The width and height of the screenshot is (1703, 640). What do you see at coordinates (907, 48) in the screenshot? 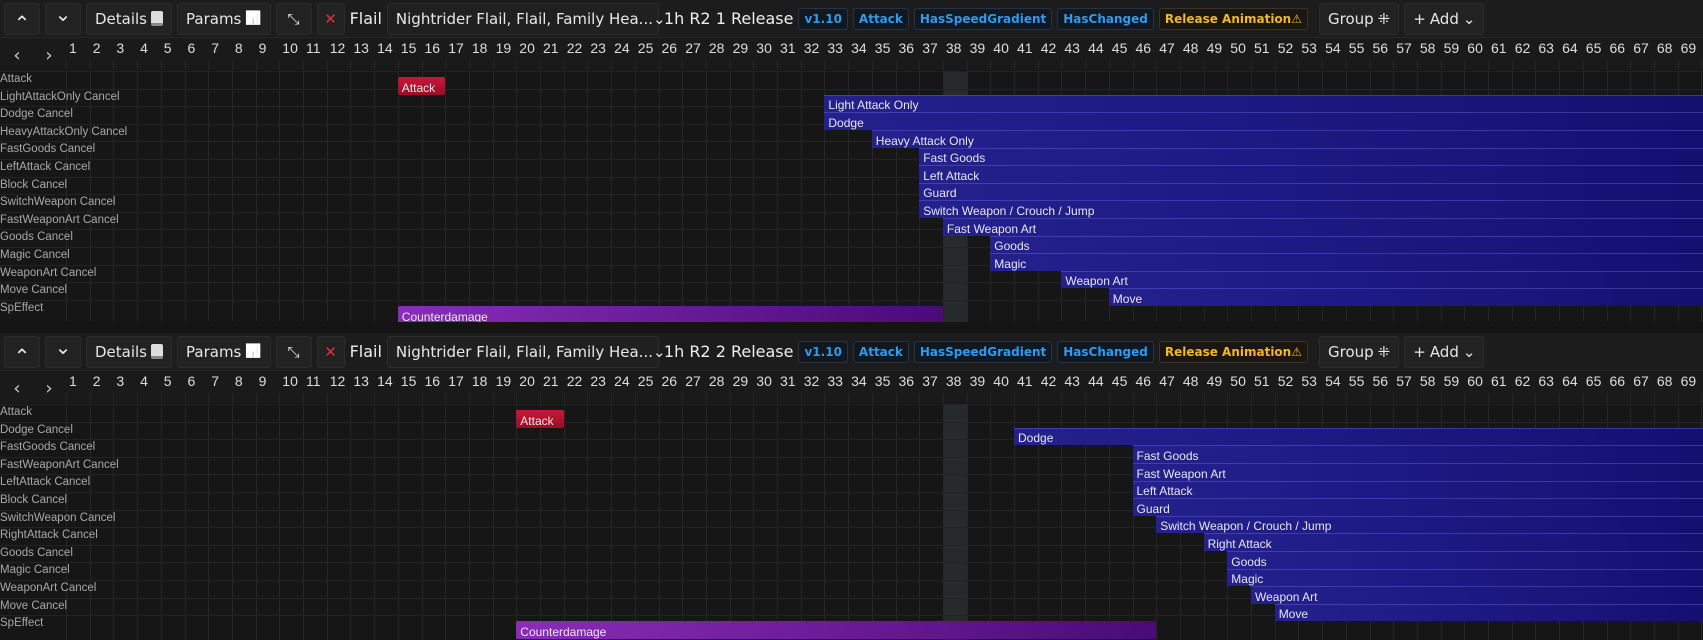
I see `frame-tick: 36` at bounding box center [907, 48].